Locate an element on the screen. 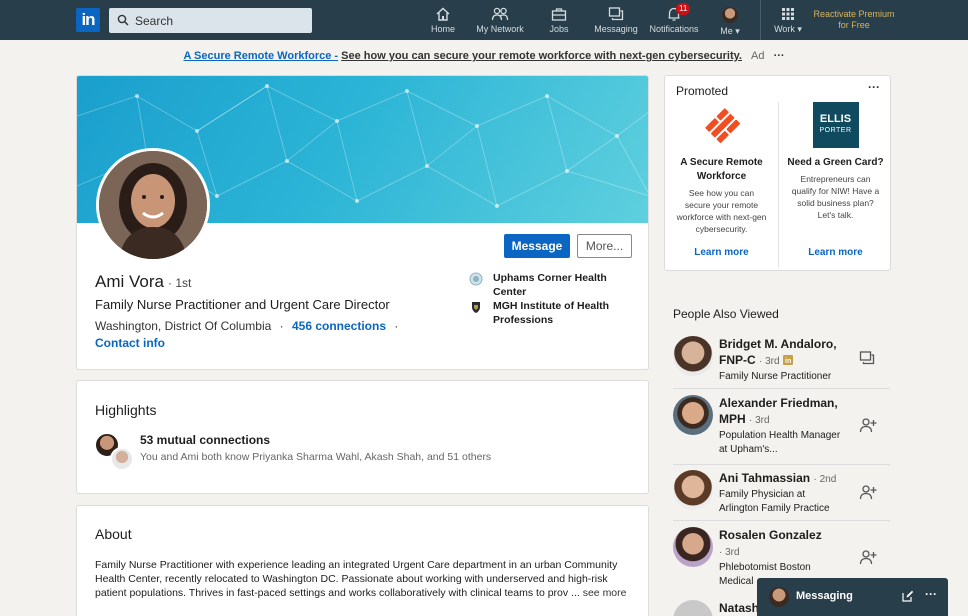  briefcase-icon is located at coordinates (559, 14).